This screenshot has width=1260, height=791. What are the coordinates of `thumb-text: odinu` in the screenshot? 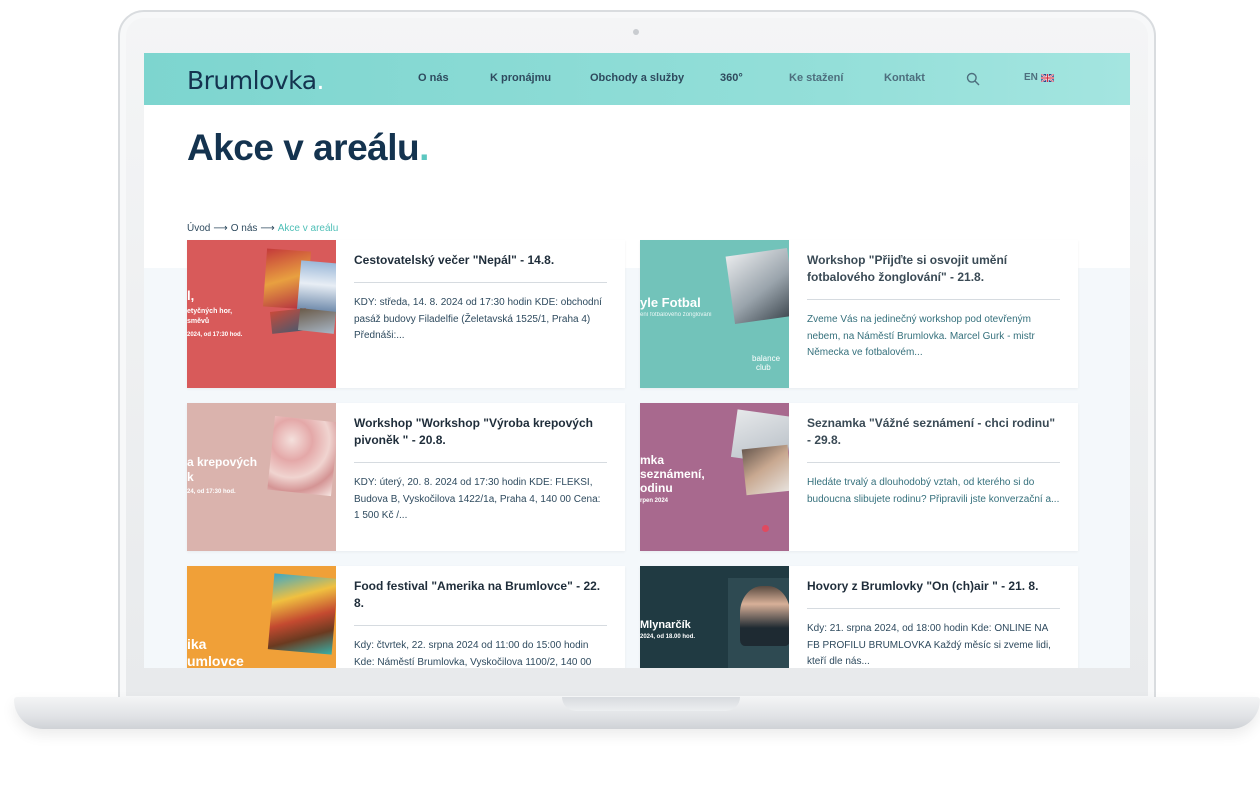 It's located at (656, 488).